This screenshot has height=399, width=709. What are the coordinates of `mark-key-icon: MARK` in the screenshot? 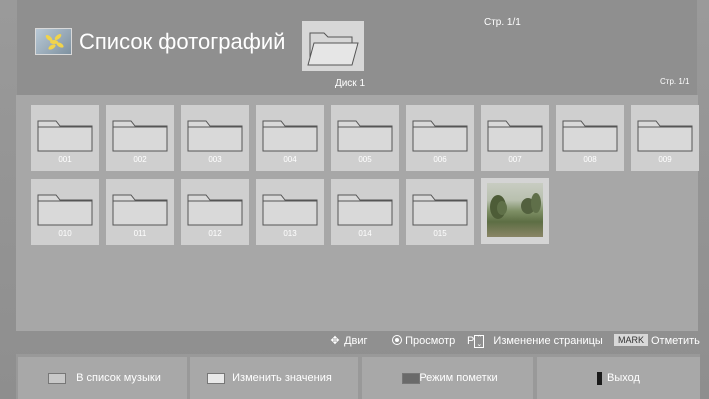 It's located at (631, 340).